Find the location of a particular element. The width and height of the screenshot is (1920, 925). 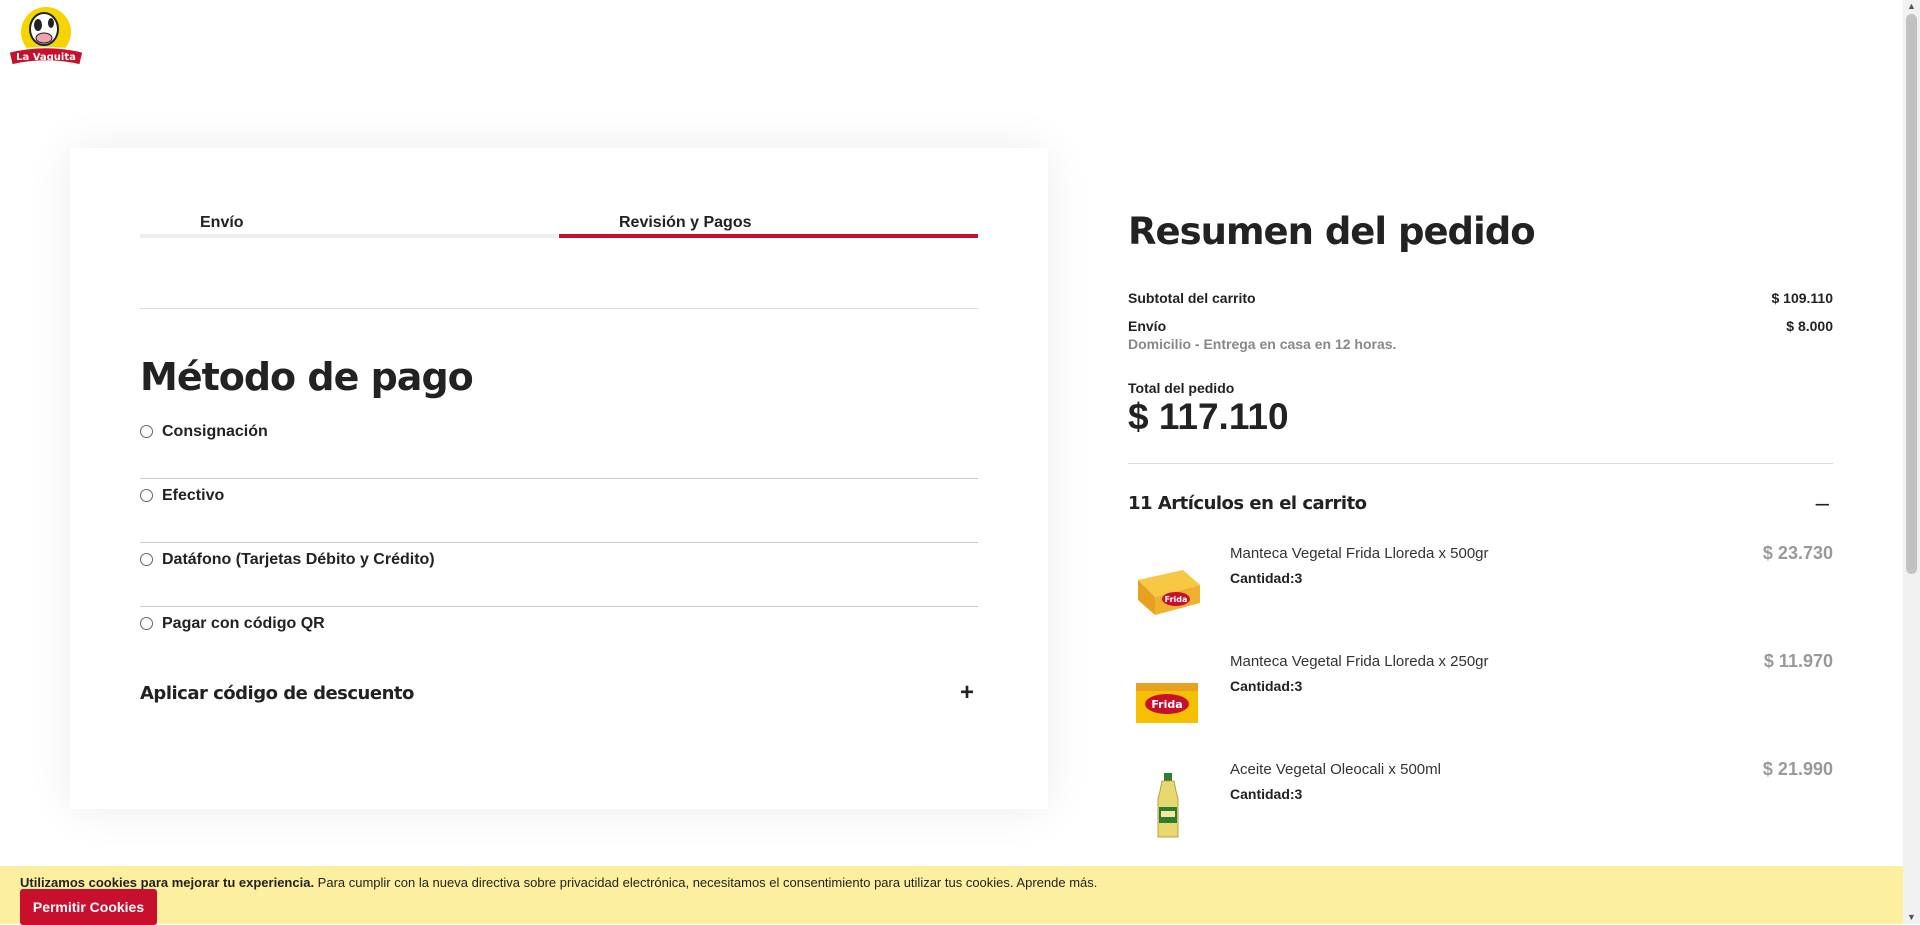

payment-option-qr: Pagar con código QR is located at coordinates (559, 639).